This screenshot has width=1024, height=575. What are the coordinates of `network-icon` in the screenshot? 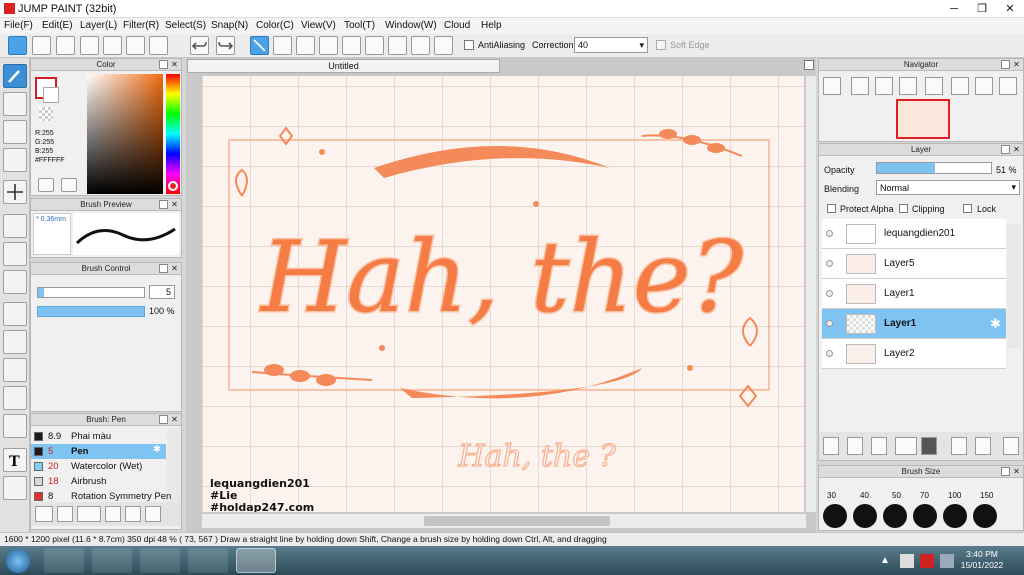 It's located at (947, 561).